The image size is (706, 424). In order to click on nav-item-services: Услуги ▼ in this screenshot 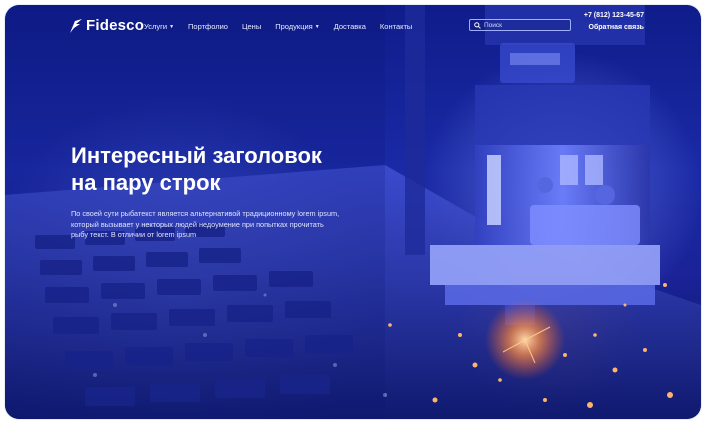, I will do `click(159, 26)`.